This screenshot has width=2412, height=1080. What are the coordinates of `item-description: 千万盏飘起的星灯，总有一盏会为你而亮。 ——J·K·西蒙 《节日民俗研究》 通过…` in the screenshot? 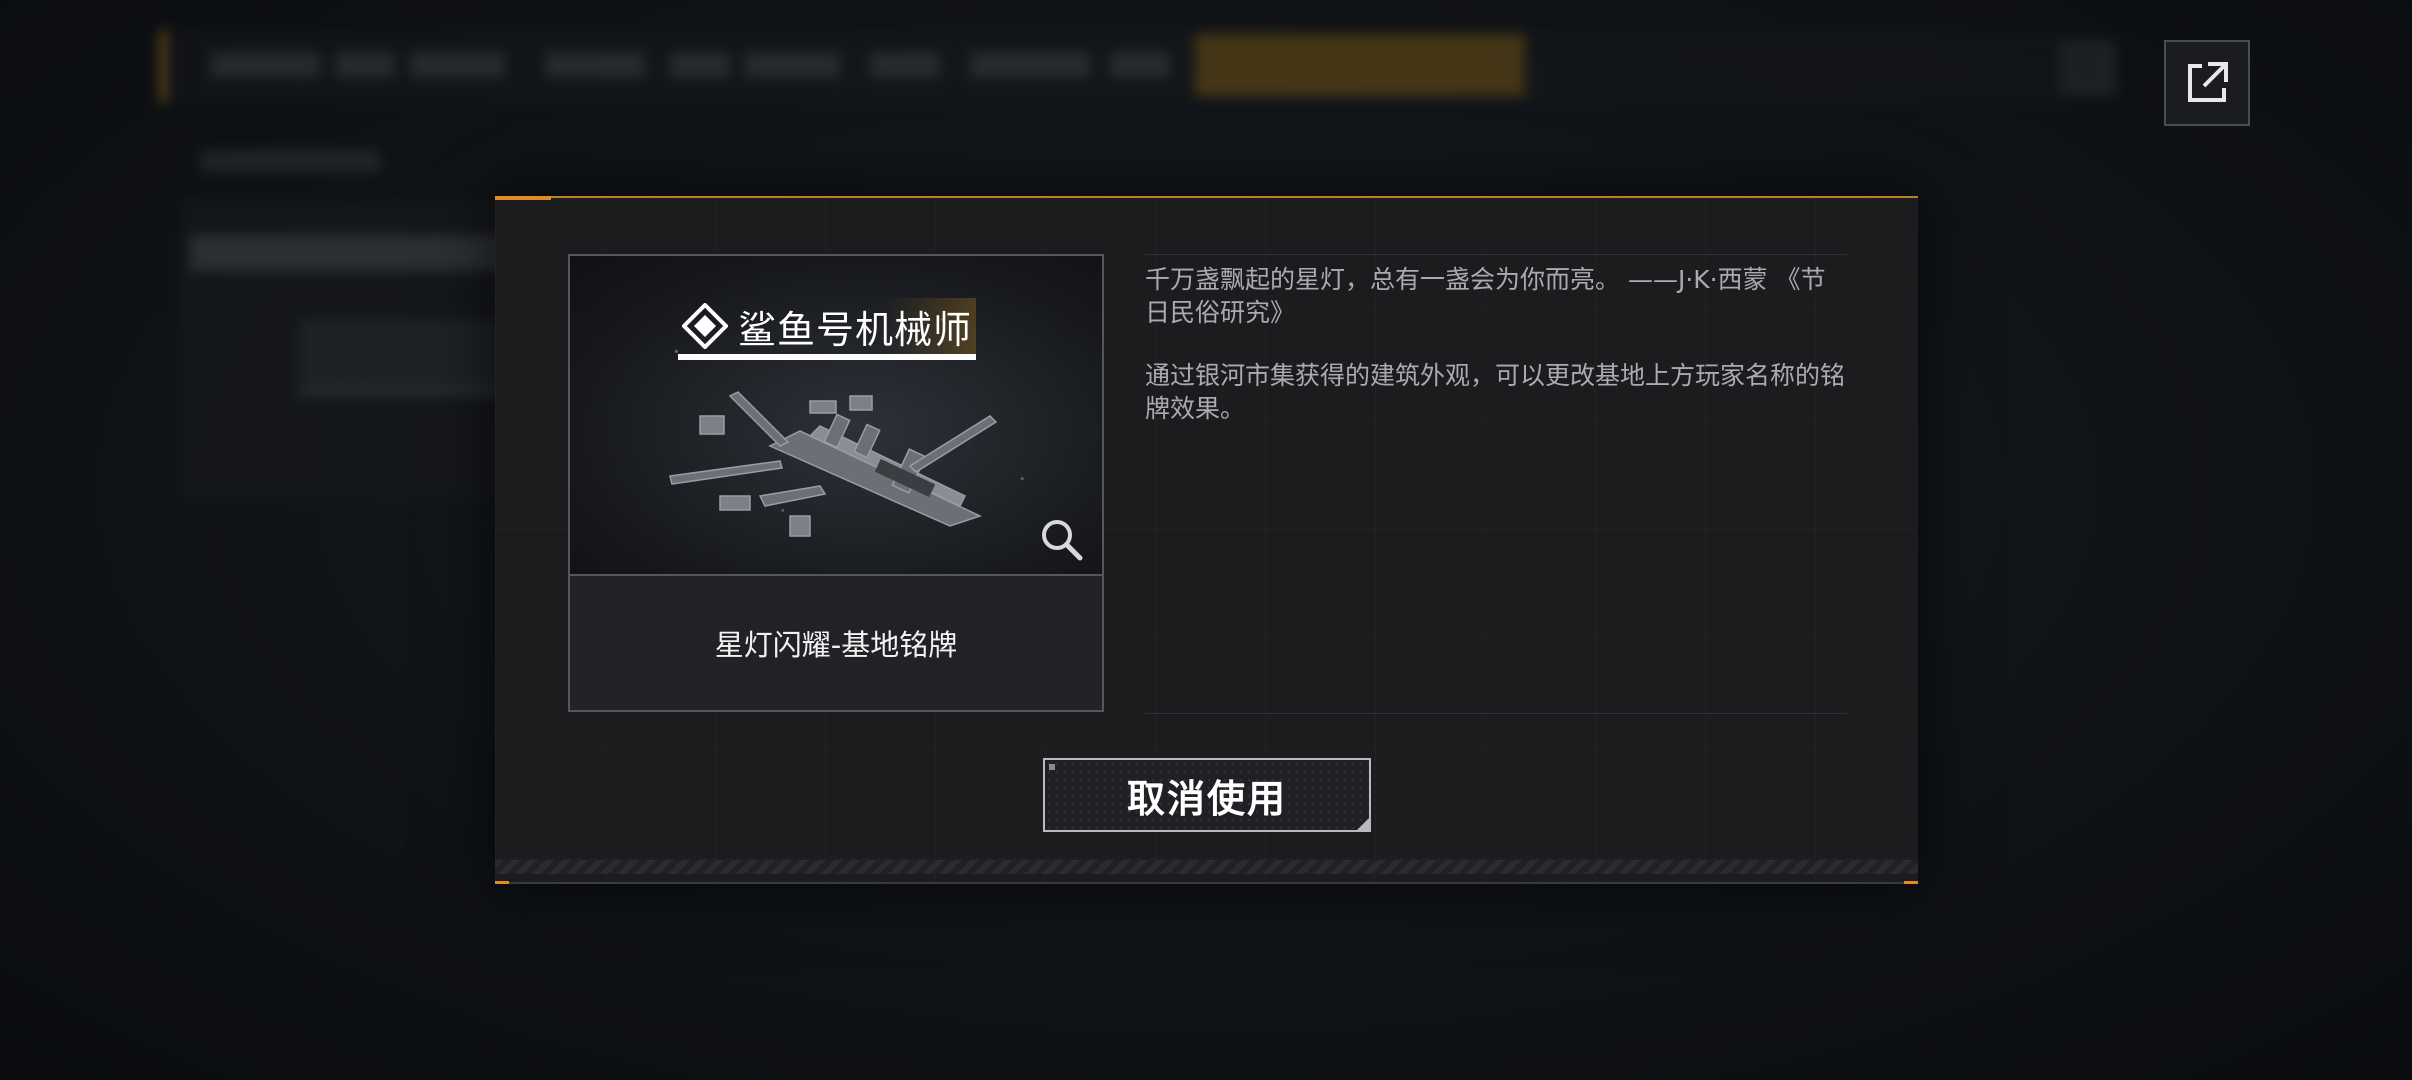 It's located at (1496, 484).